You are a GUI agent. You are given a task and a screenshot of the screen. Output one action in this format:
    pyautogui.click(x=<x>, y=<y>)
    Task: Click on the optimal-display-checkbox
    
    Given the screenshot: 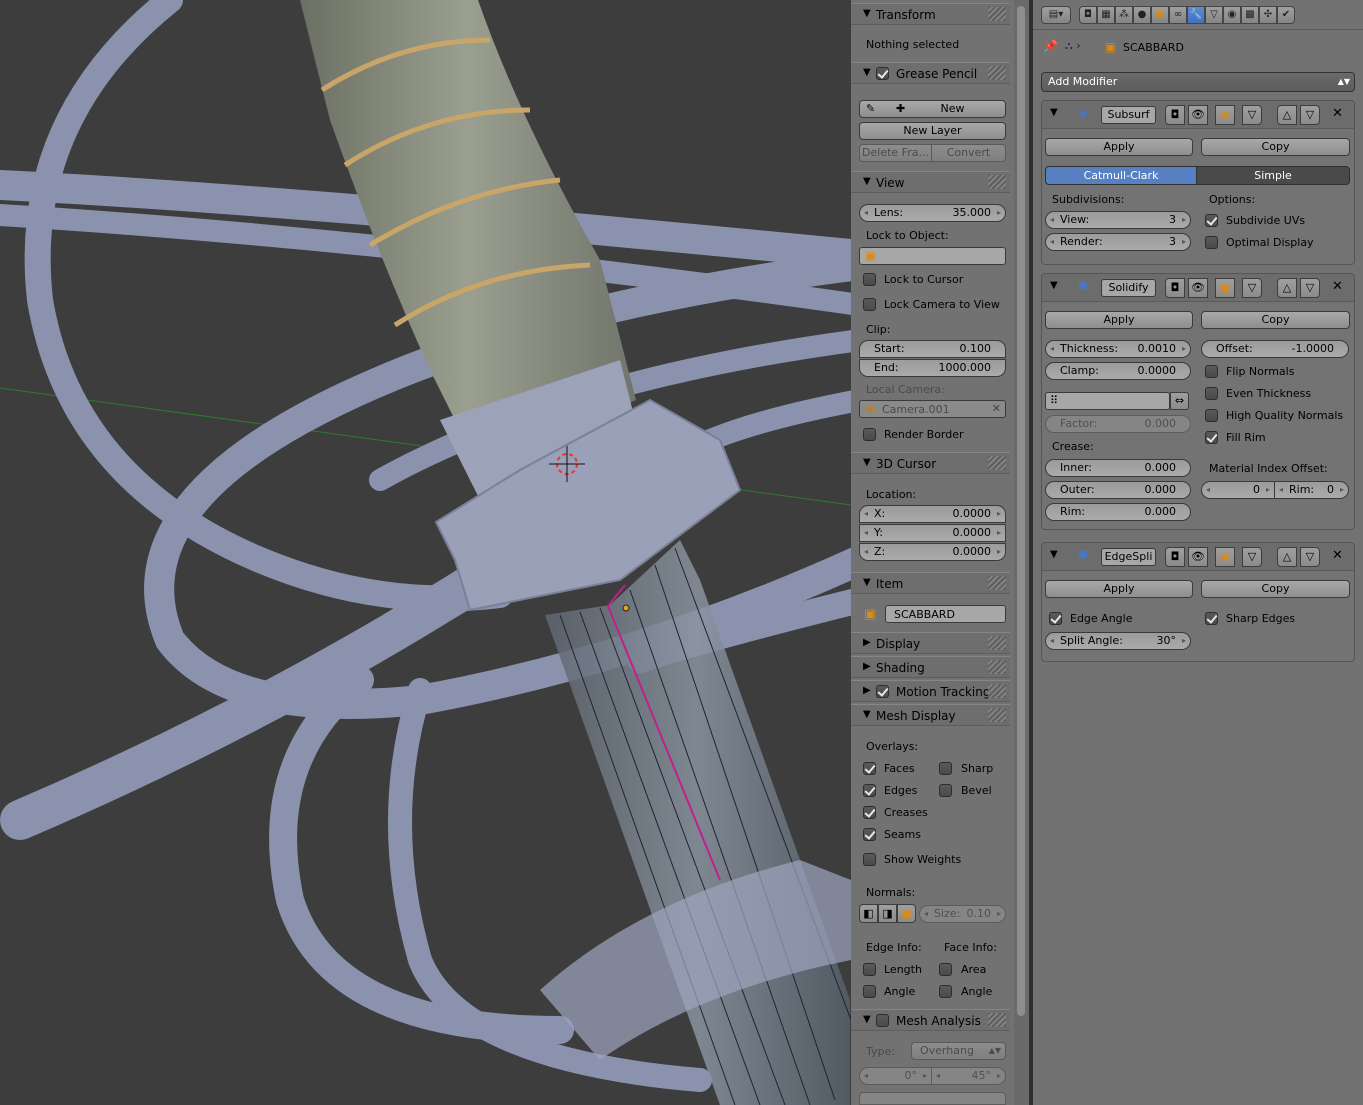 What is the action you would take?
    pyautogui.click(x=1211, y=242)
    